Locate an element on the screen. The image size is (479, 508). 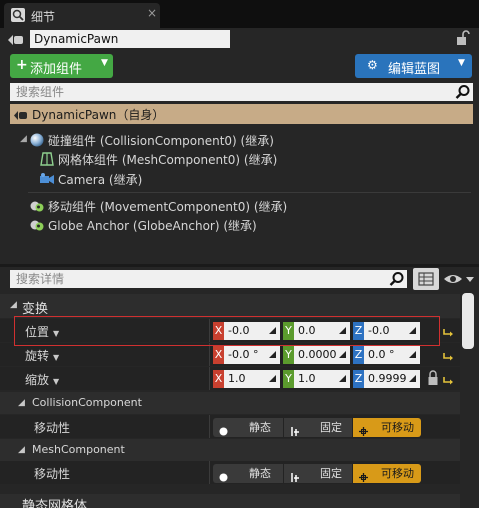
category-static-mesh: 静态网格体 is located at coordinates (230, 501).